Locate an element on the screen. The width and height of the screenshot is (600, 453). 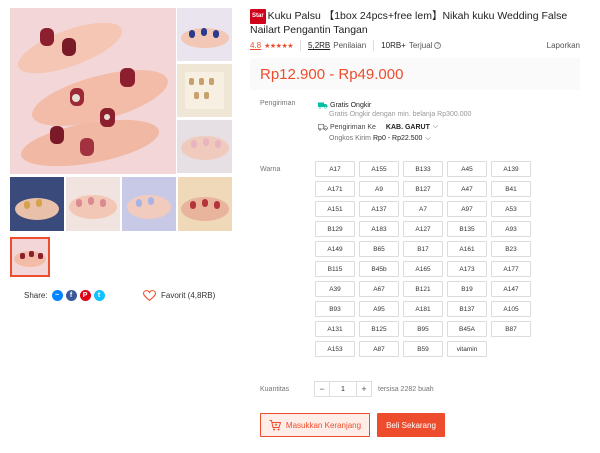
report-link: Laporkan is located at coordinates (563, 45).